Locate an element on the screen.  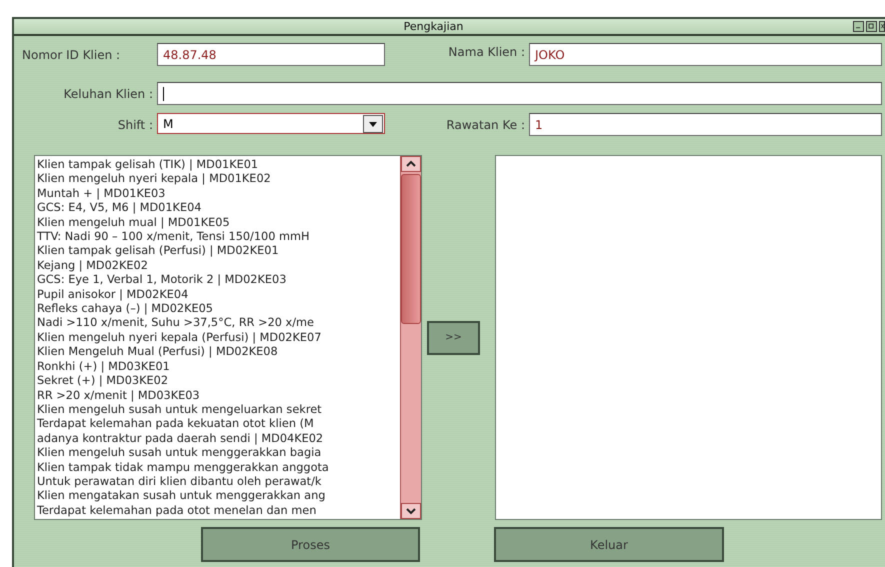
list-item: Klien mengeluh nyeri kepala (Perfusi) | MD02KE07 is located at coordinates (218, 338).